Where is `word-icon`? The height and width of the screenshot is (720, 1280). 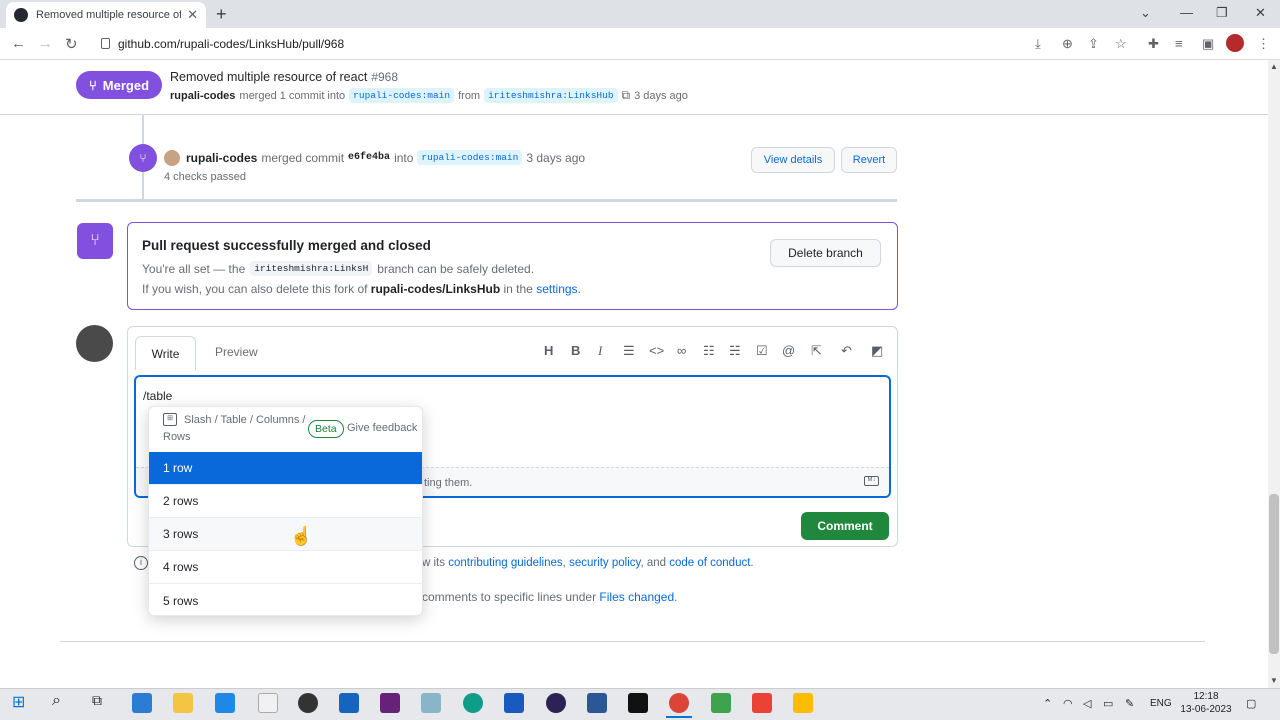
word-icon is located at coordinates (514, 703).